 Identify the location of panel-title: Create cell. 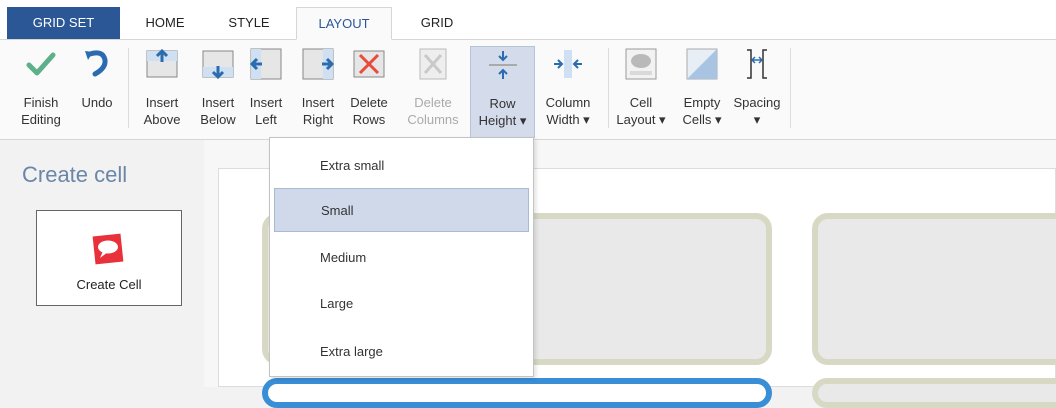
(75, 174).